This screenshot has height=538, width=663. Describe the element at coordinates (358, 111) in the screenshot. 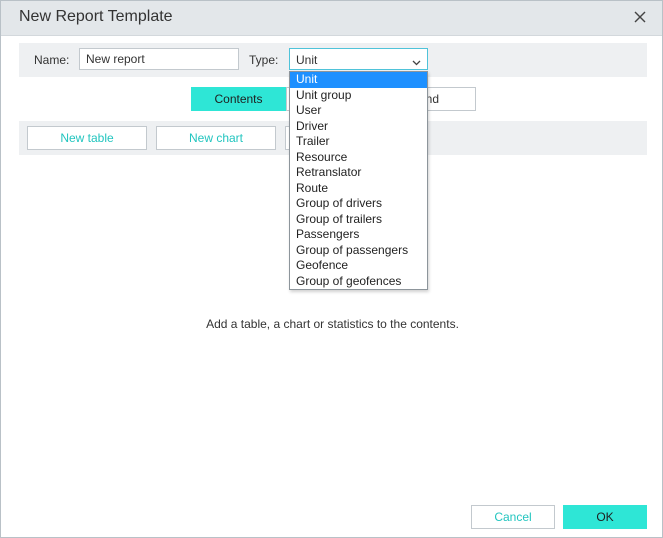

I see `type-option-user: User` at that location.